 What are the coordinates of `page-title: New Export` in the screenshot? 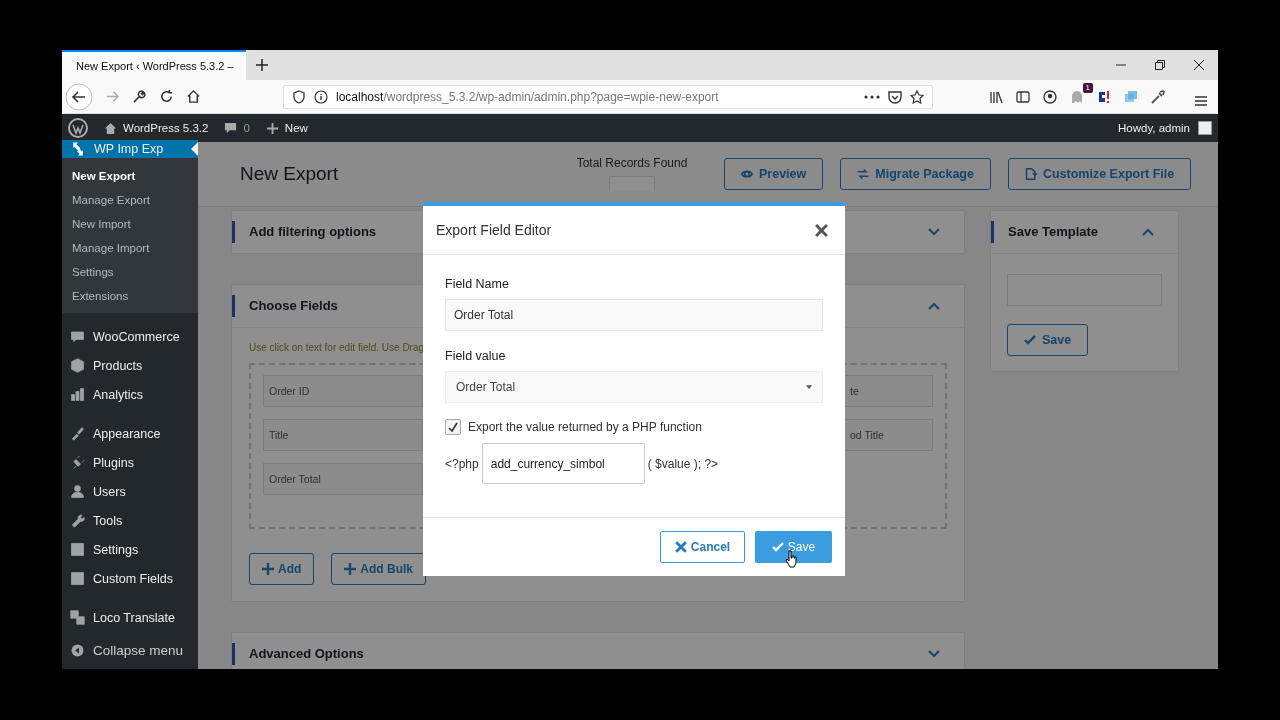 It's located at (290, 174).